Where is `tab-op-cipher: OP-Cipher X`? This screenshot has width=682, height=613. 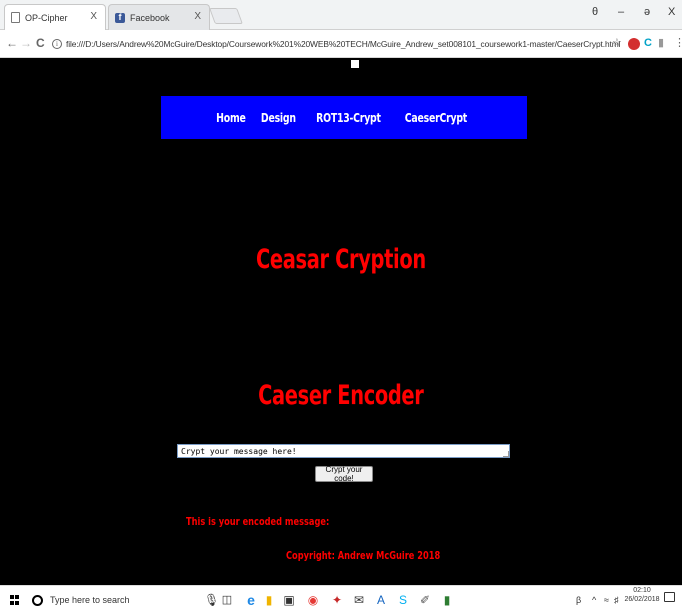 tab-op-cipher: OP-Cipher X is located at coordinates (55, 17).